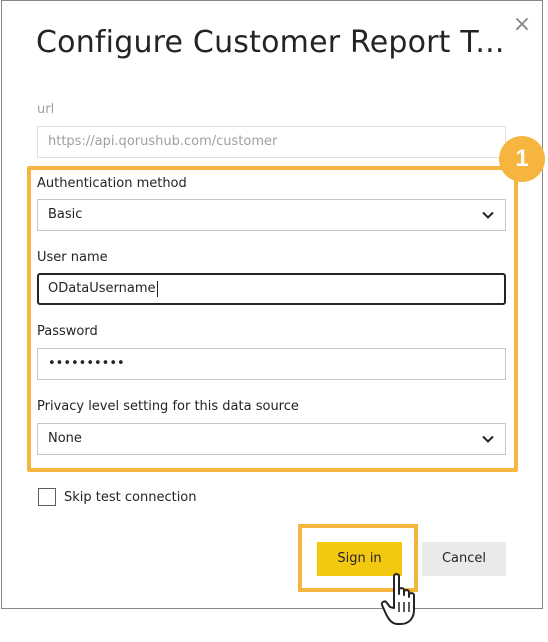 The width and height of the screenshot is (548, 642). What do you see at coordinates (47, 497) in the screenshot?
I see `skip-test-checkbox` at bounding box center [47, 497].